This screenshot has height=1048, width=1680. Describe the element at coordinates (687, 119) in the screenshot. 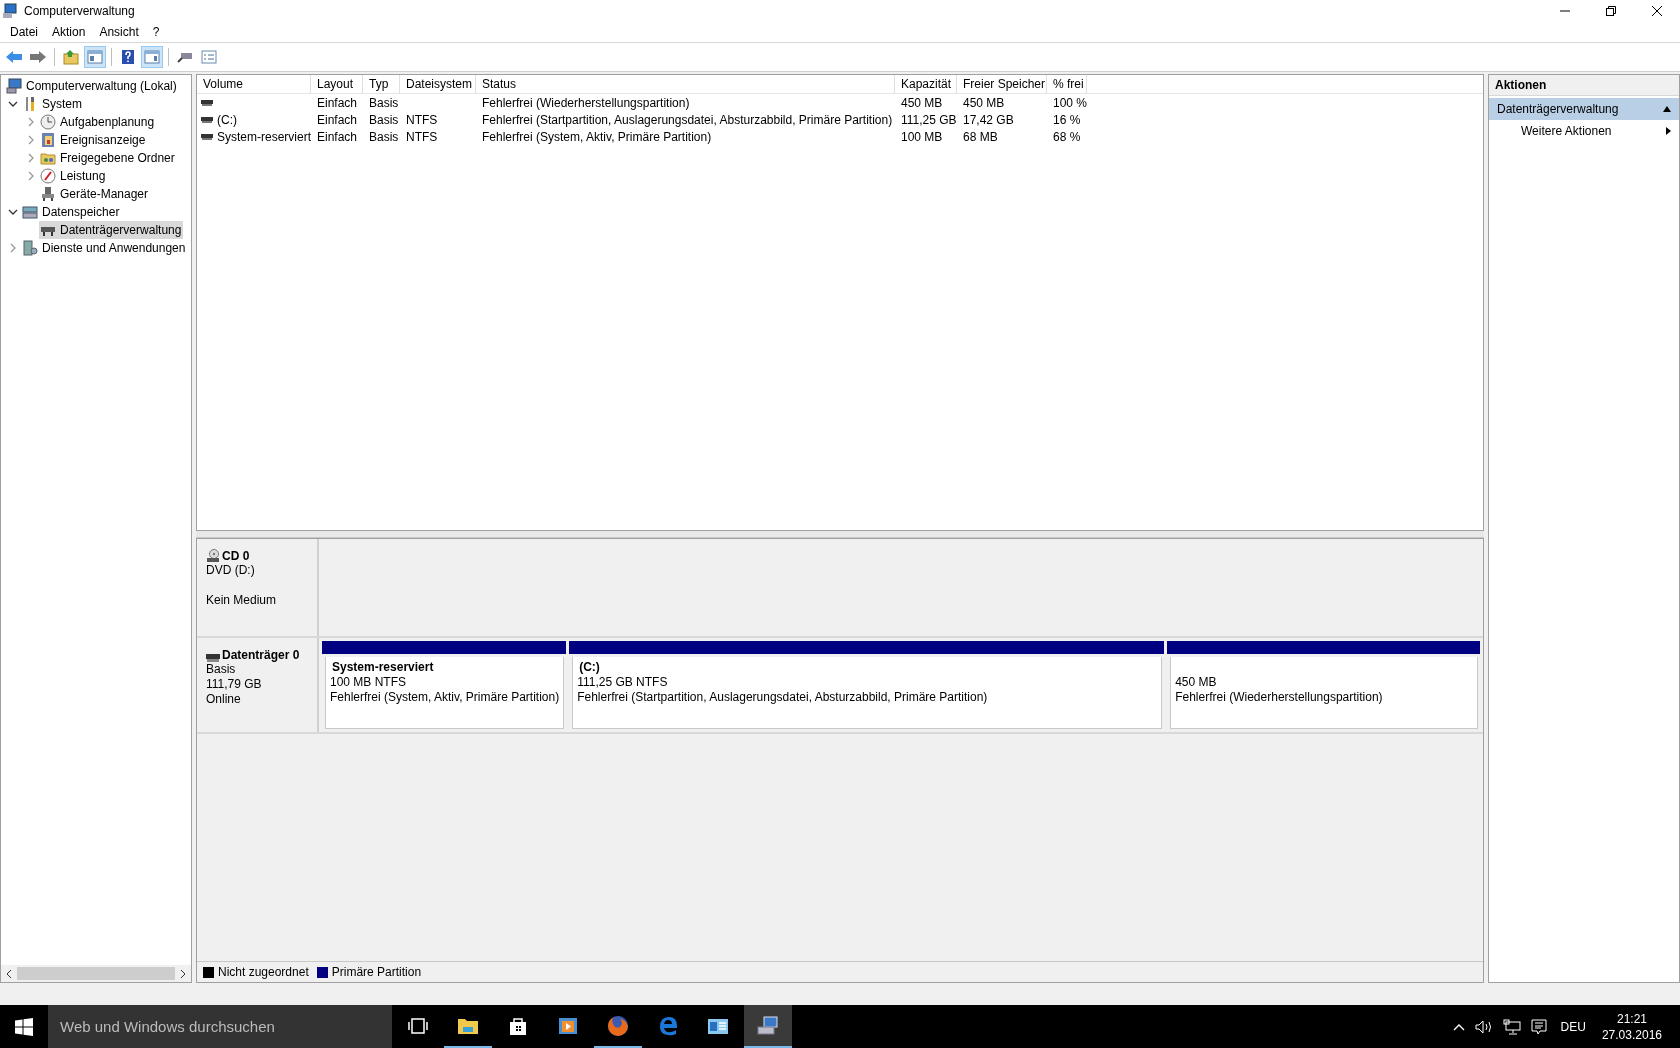

I see `table-cell: Fehlerfrei (Startpartition, Auslagerungsdatei, Absturzabbild, Primäre Partition)` at that location.